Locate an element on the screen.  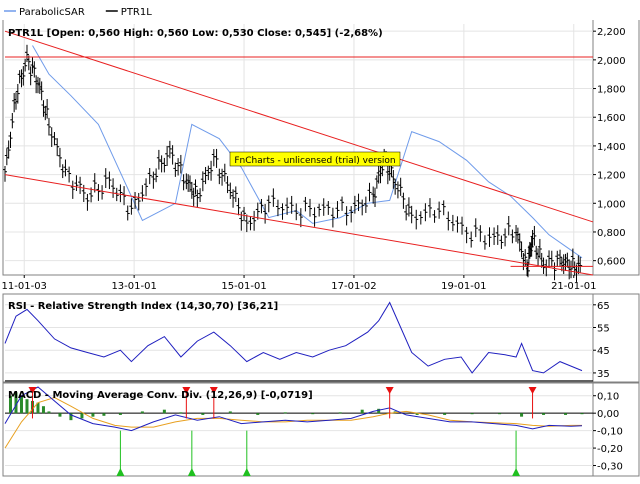
price-y-tick-label: 0,600 is located at coordinates (611, 262).